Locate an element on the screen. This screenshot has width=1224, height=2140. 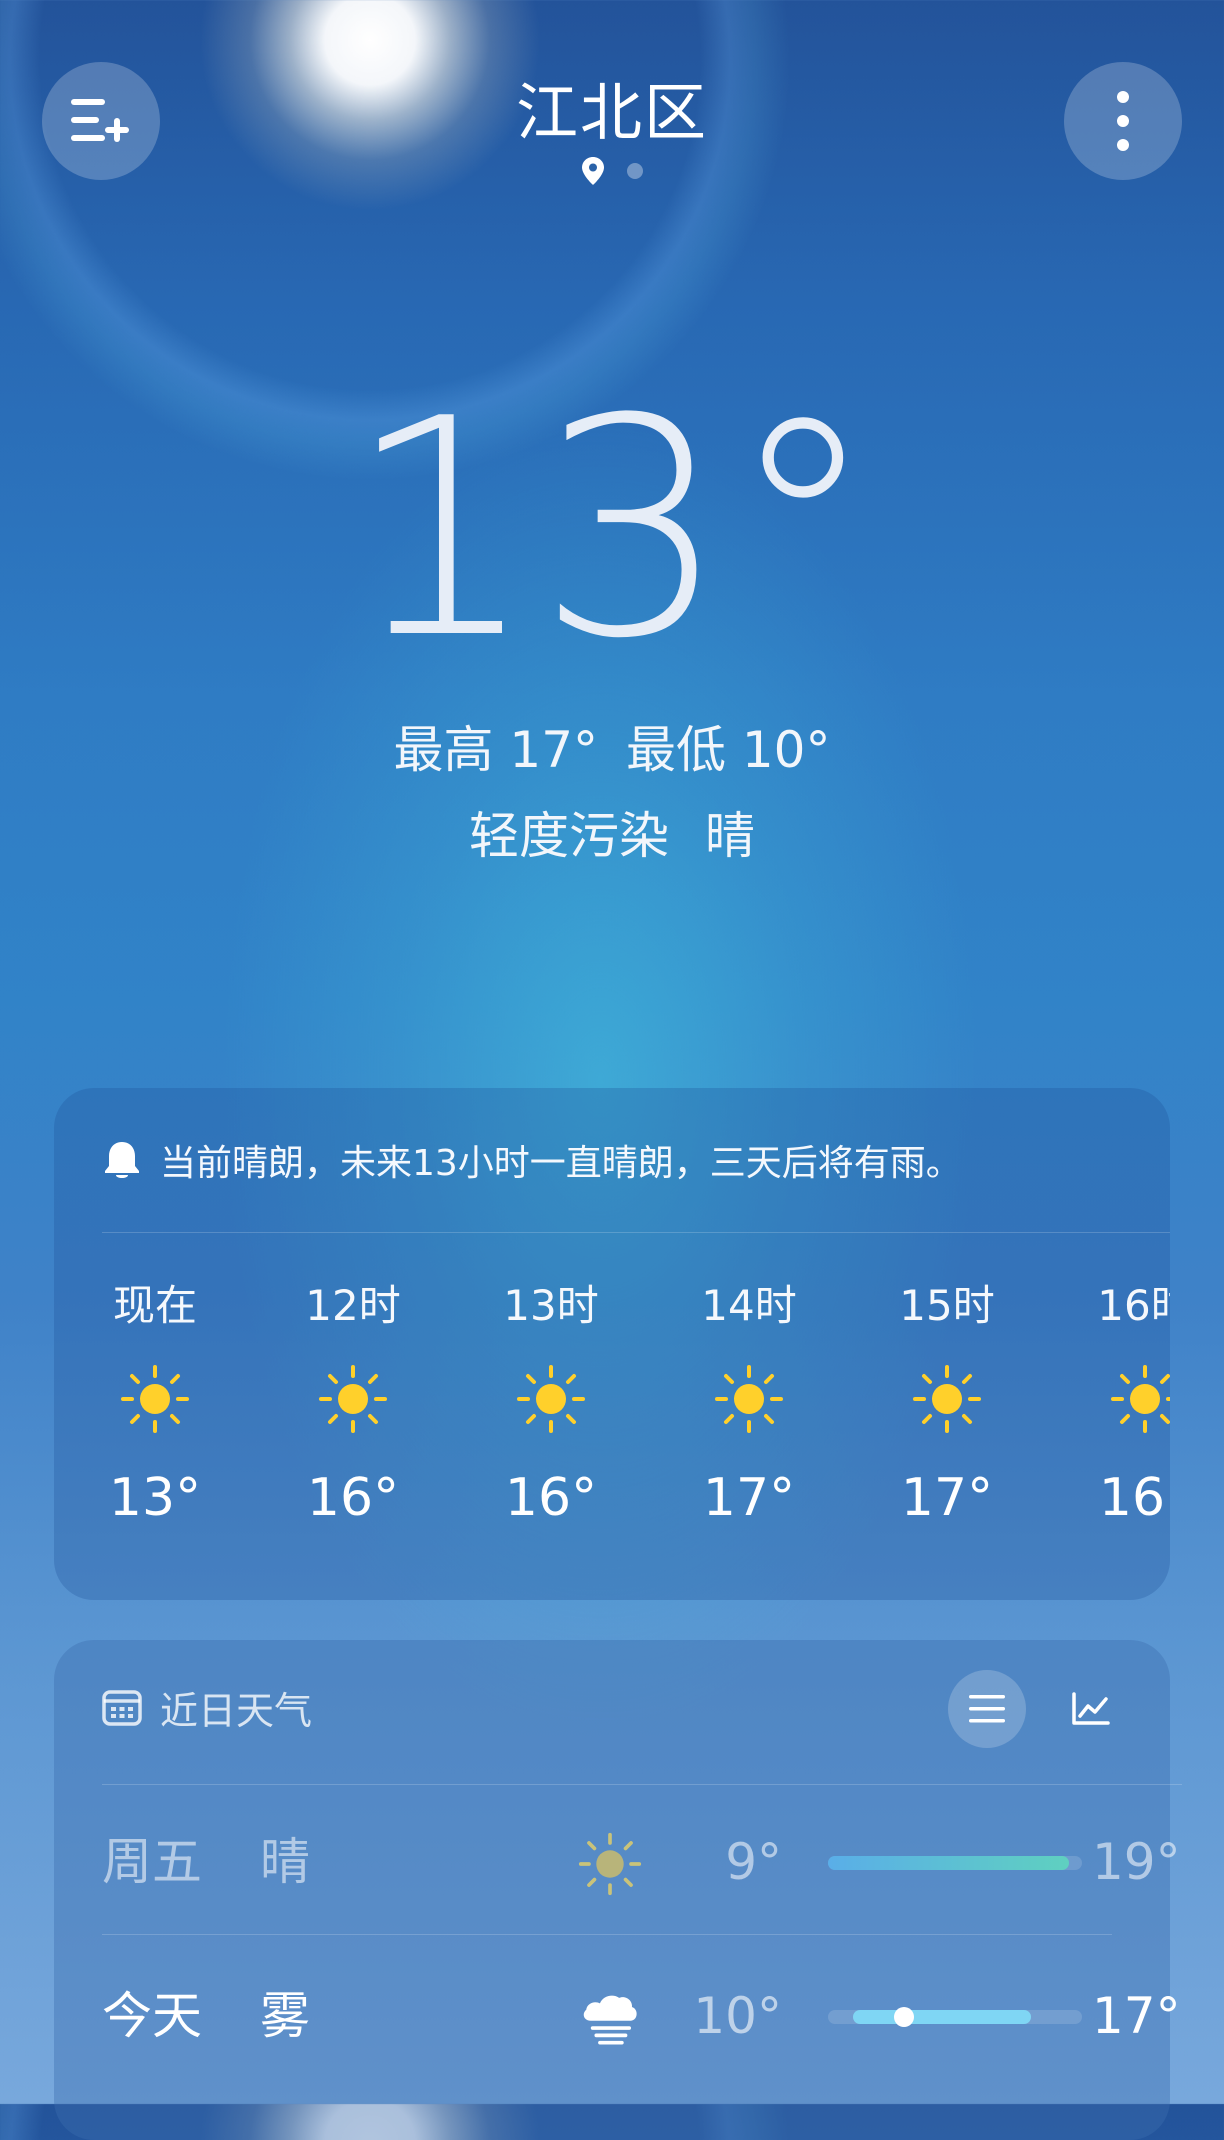
hour-time: 15时 is located at coordinates (947, 1305).